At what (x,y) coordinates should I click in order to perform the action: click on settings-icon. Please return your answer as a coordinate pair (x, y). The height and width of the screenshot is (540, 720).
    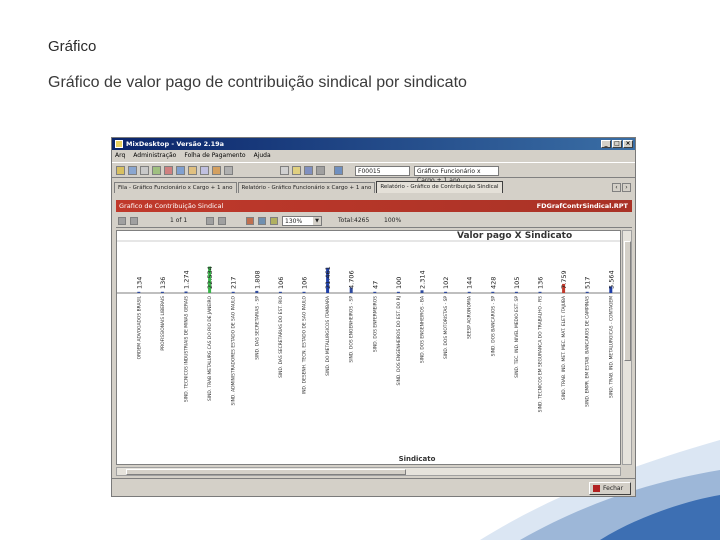
    Looking at the image, I should click on (228, 170).